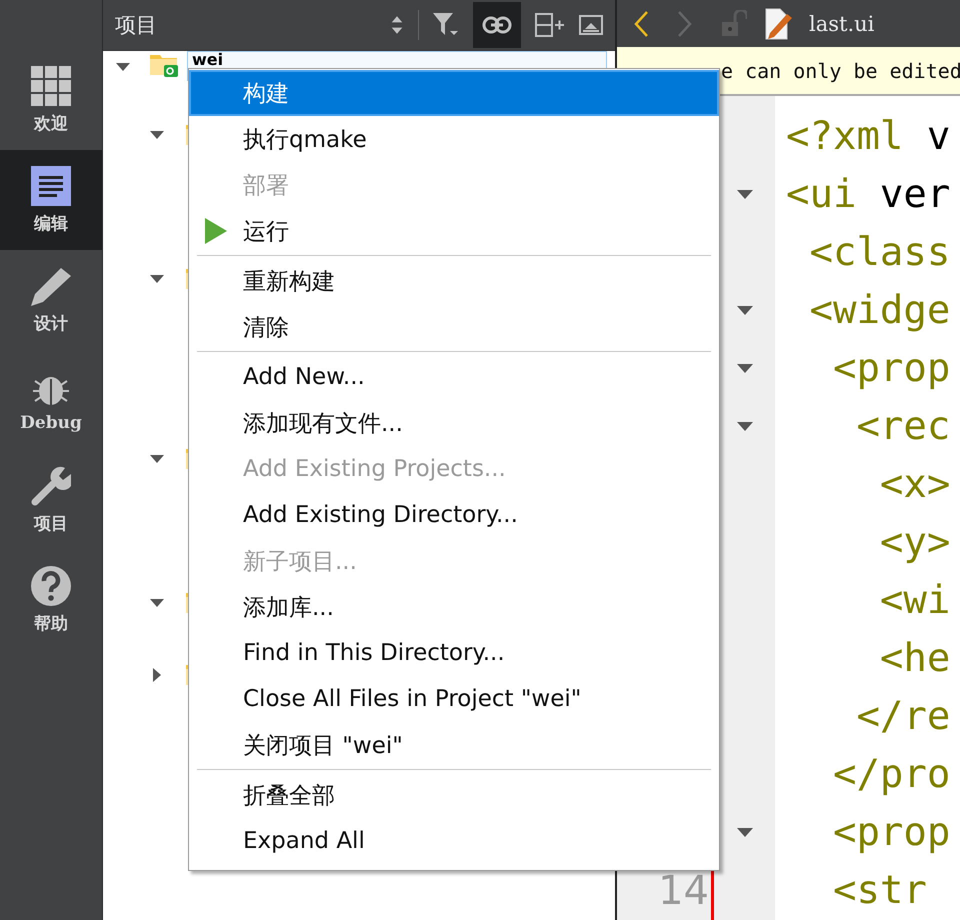  What do you see at coordinates (841, 24) in the screenshot?
I see `file-name: last.ui` at bounding box center [841, 24].